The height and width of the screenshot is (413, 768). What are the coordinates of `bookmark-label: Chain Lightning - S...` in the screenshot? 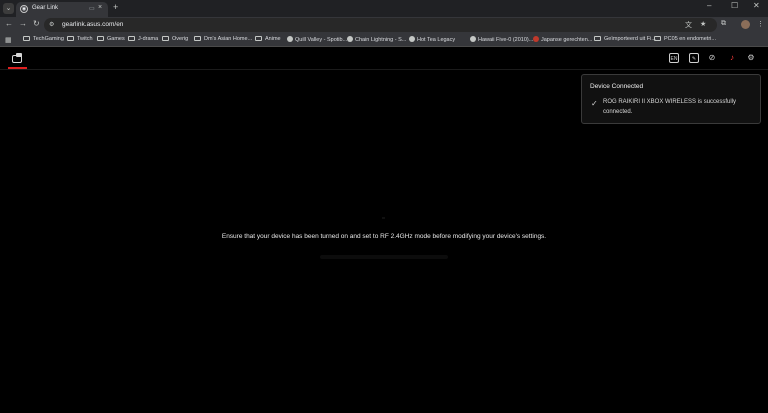 It's located at (381, 40).